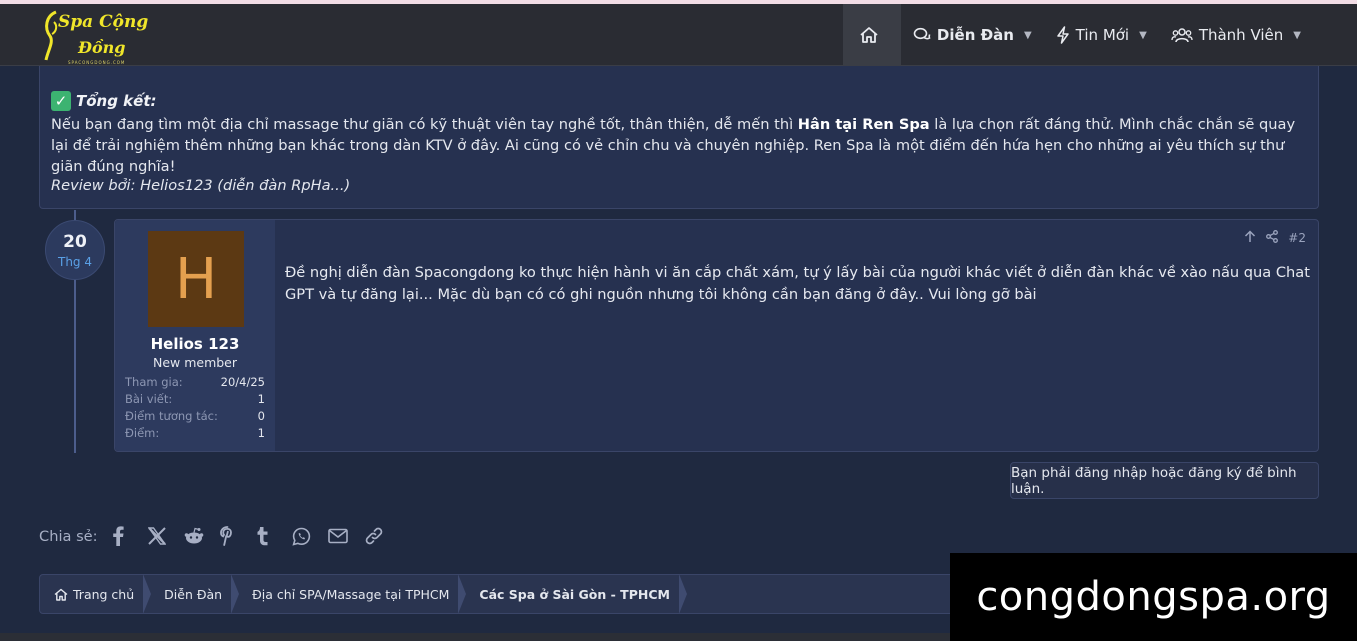  I want to click on nav-forums-label: Diễn Đàn, so click(975, 35).